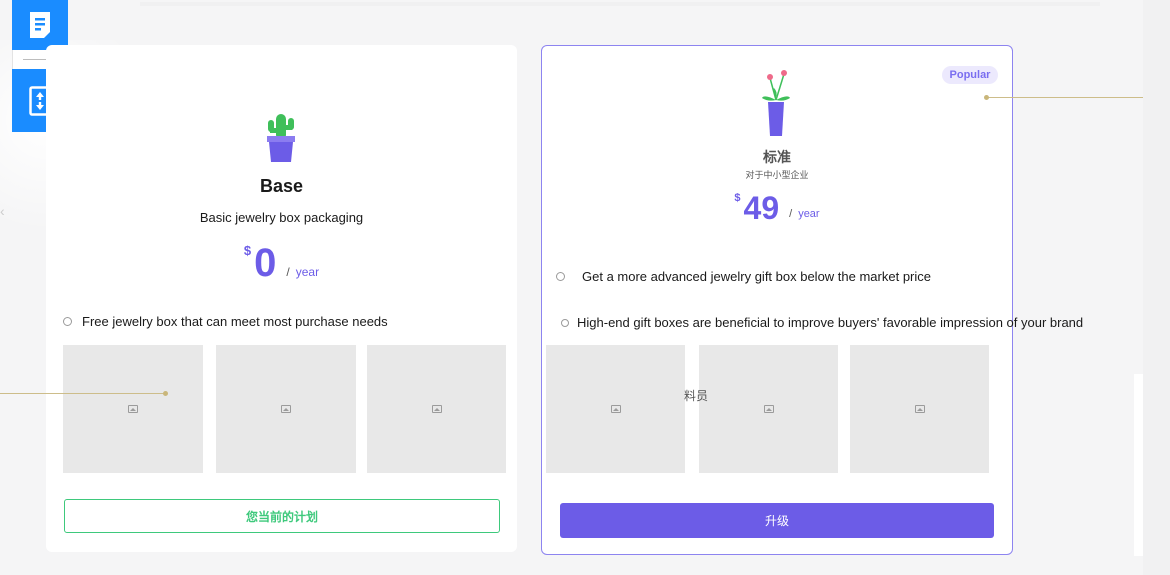  Describe the element at coordinates (776, 103) in the screenshot. I see `flower-vase-icon` at that location.